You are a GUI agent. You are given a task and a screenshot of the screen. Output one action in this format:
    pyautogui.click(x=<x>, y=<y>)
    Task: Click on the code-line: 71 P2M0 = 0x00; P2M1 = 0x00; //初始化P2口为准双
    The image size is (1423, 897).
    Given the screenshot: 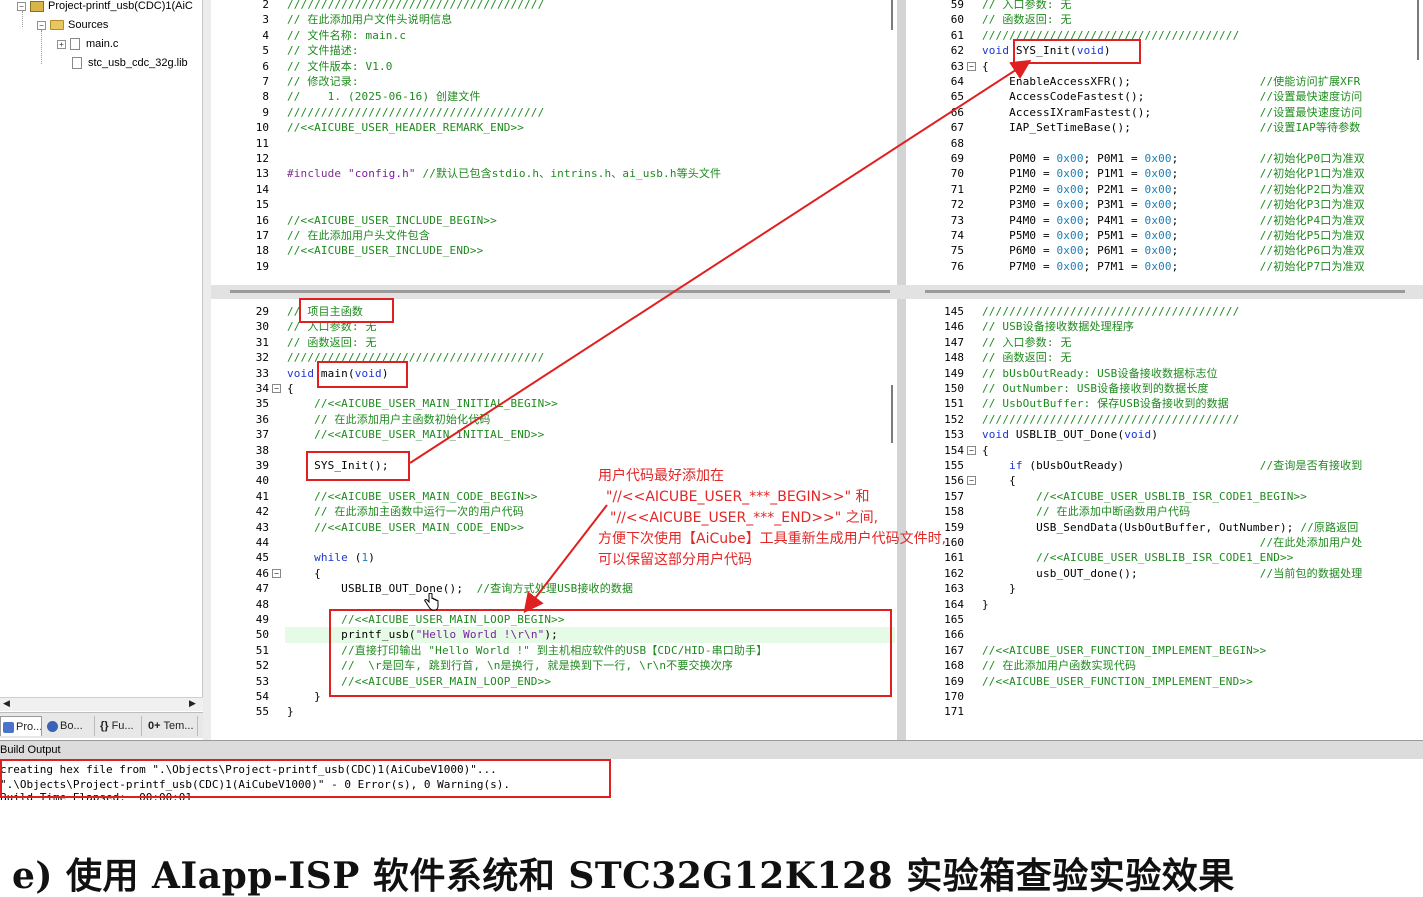 What is the action you would take?
    pyautogui.click(x=1164, y=189)
    